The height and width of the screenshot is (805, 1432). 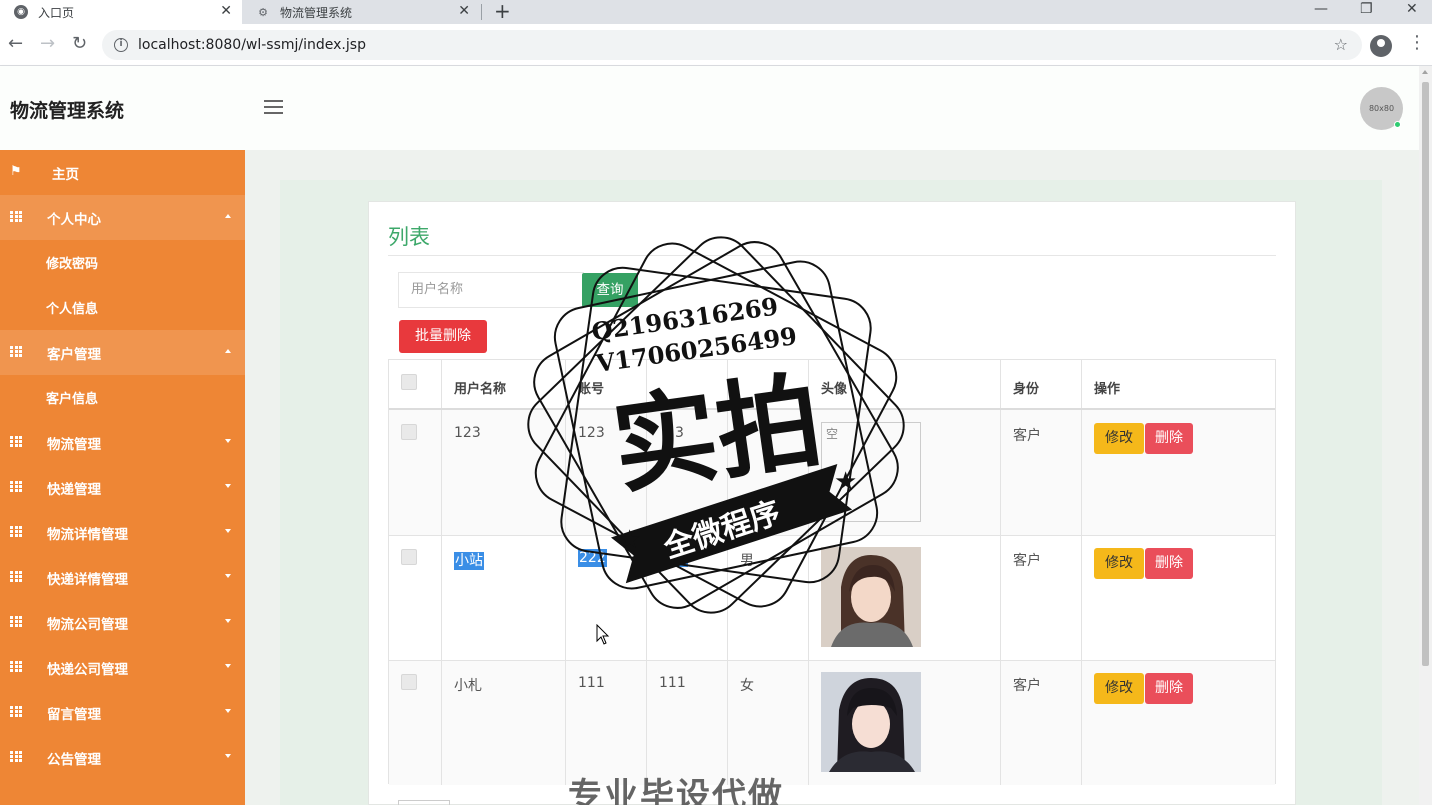 I want to click on flag-icon: ⚑, so click(x=16, y=171).